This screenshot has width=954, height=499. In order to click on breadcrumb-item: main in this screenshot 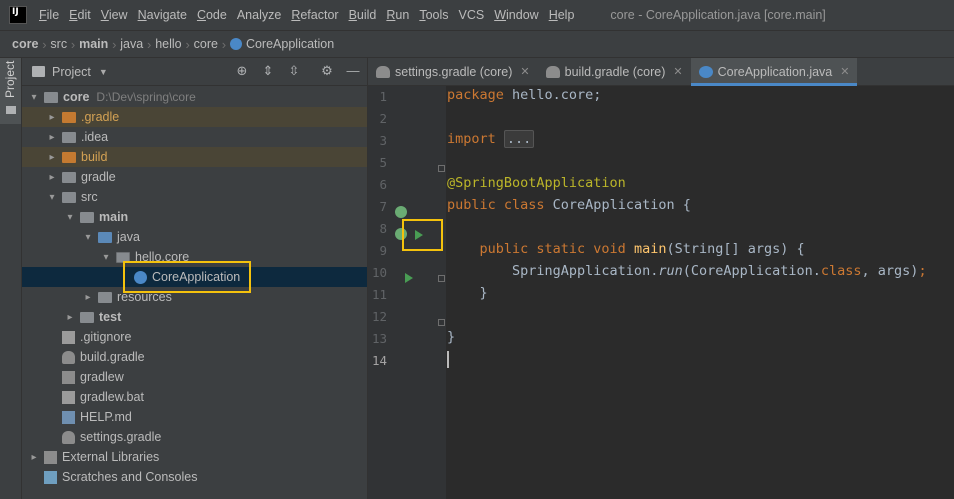, I will do `click(93, 44)`.